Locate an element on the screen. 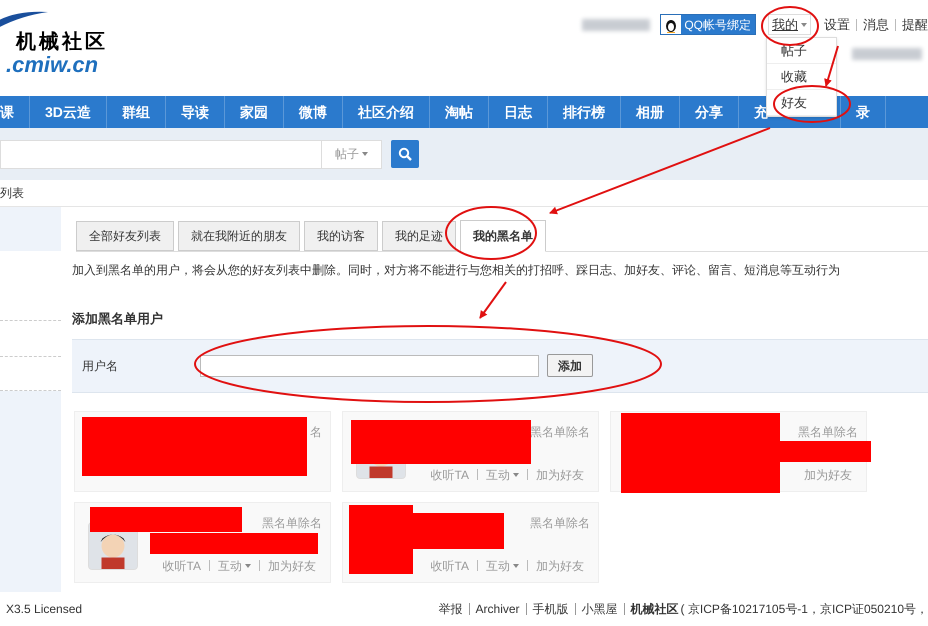  username-input is located at coordinates (369, 365).